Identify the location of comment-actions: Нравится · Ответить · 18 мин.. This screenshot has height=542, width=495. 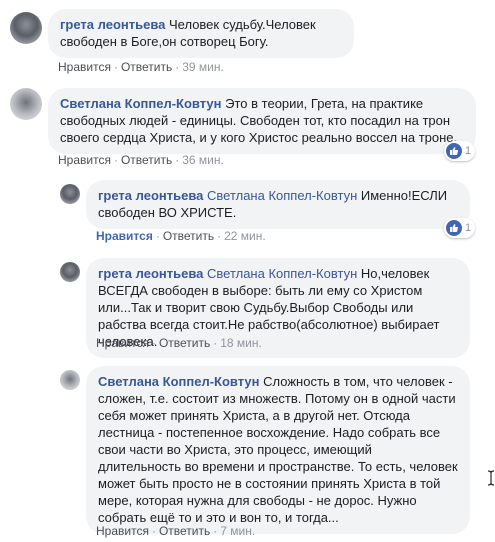
(179, 343).